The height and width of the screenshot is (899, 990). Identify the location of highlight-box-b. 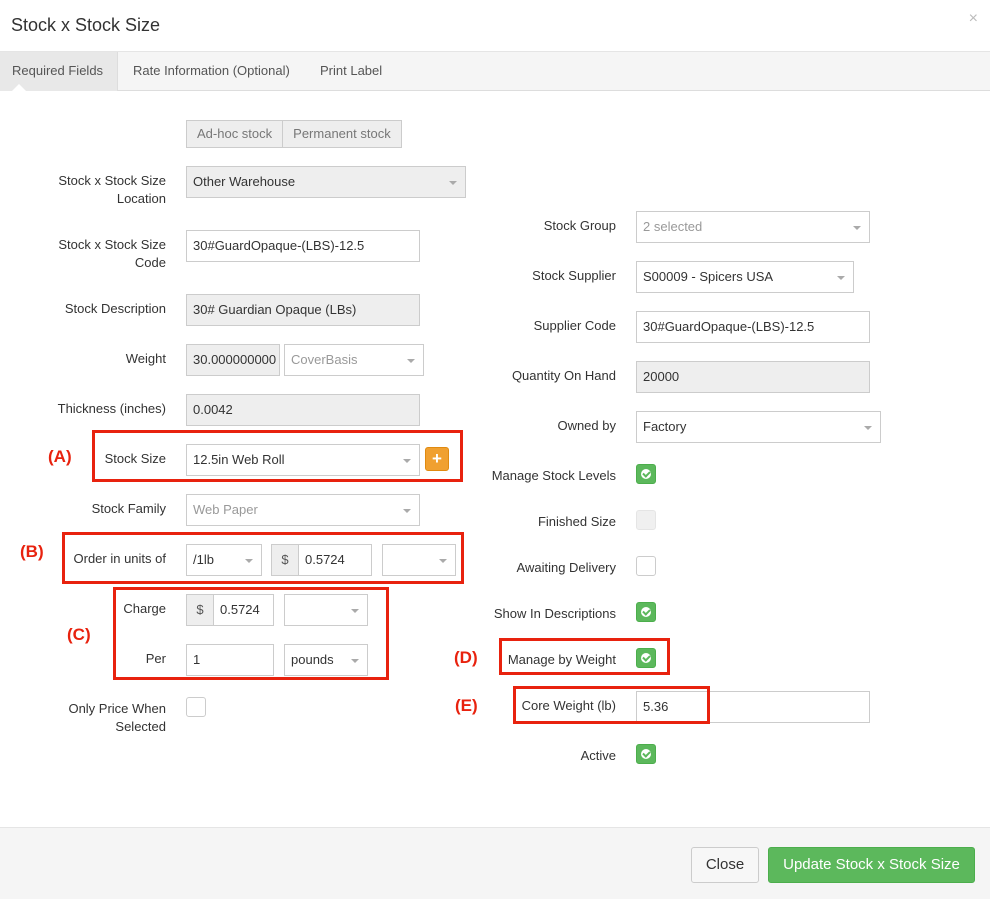
(263, 558).